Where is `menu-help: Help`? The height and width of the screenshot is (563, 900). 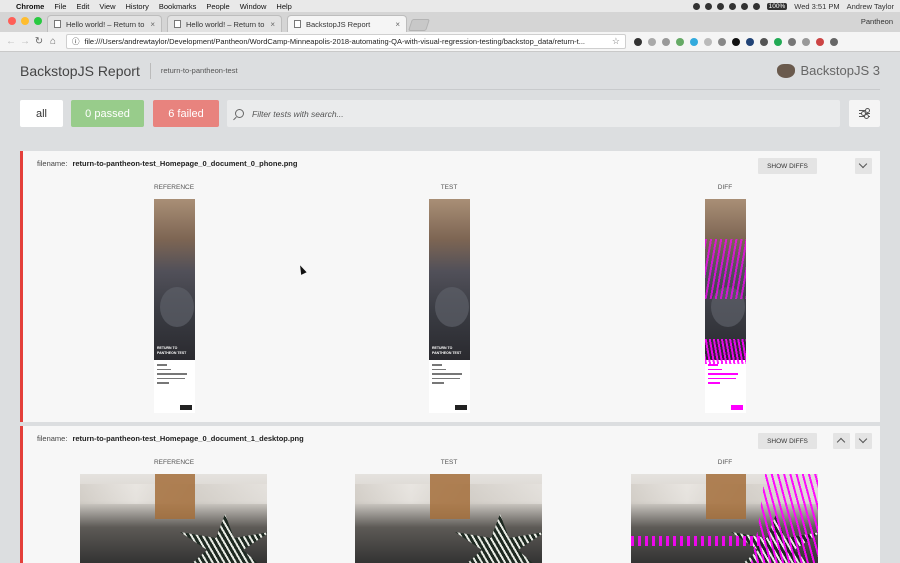
menu-help: Help is located at coordinates (283, 6).